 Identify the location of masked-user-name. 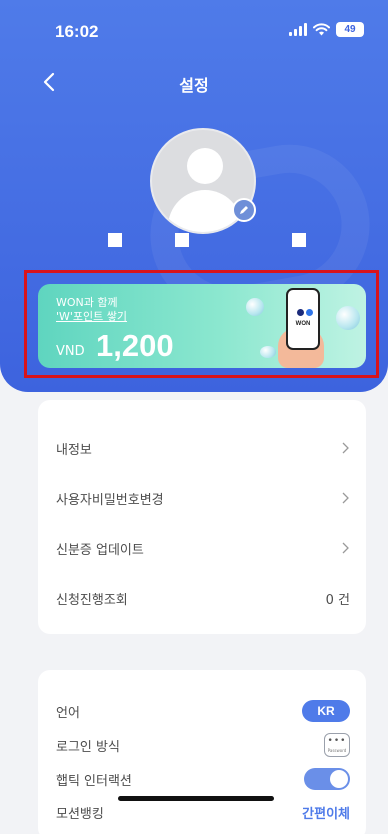
(208, 240).